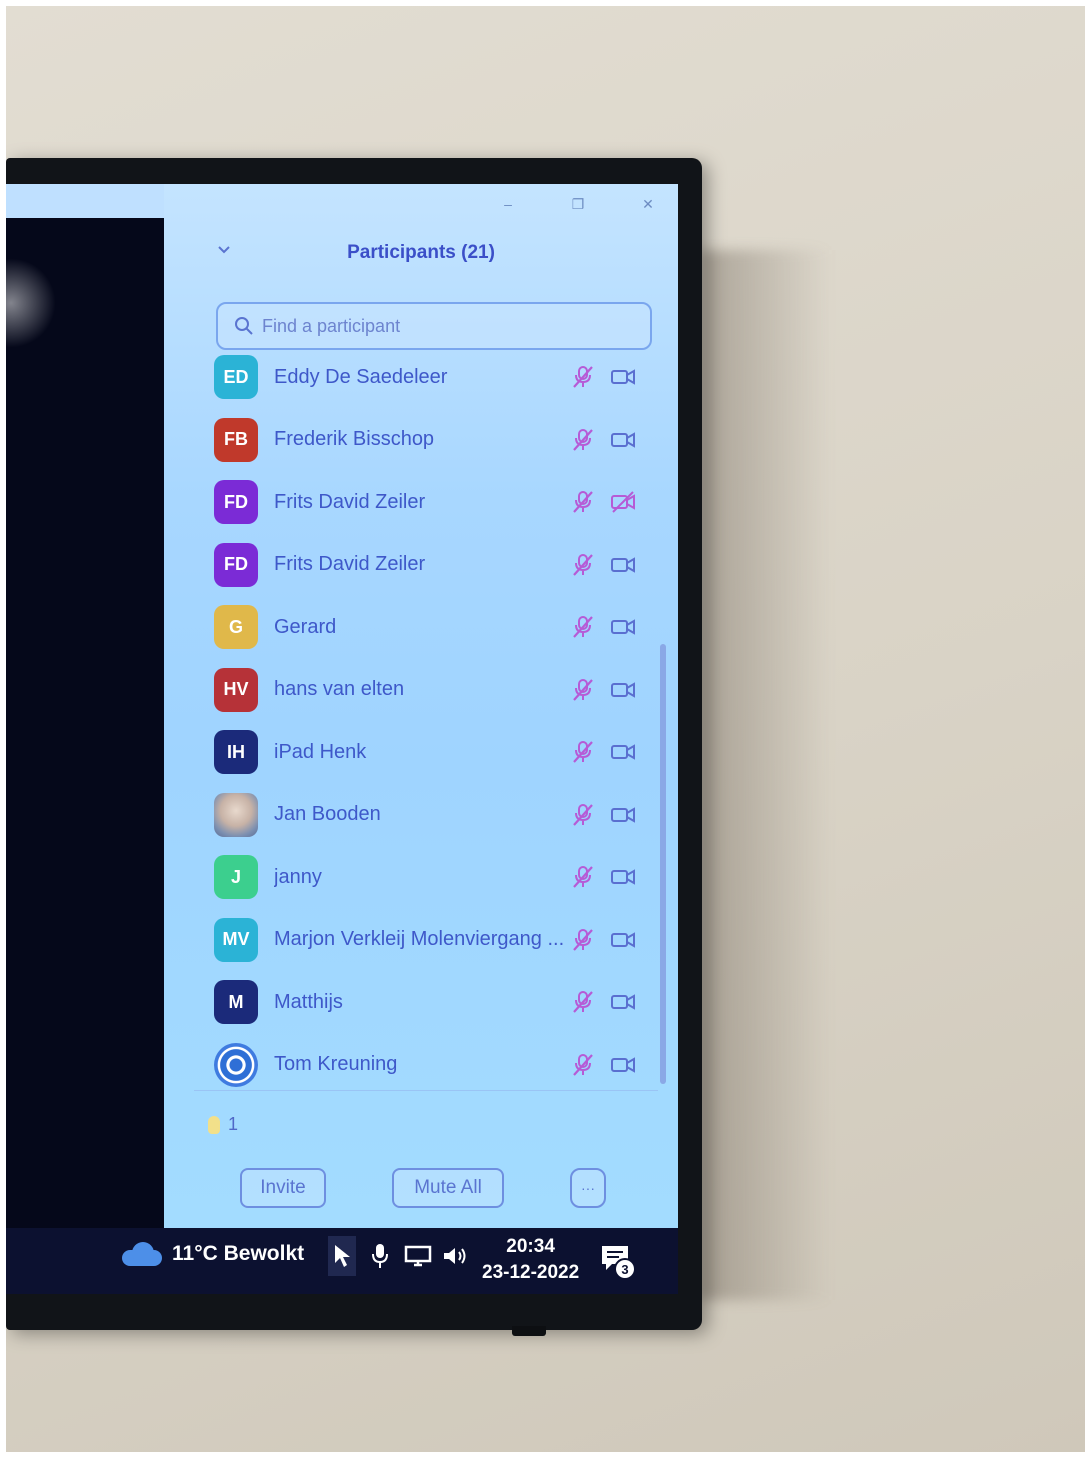 This screenshot has width=1091, height=1458. Describe the element at coordinates (283, 1188) in the screenshot. I see `invite-button: Invite` at that location.